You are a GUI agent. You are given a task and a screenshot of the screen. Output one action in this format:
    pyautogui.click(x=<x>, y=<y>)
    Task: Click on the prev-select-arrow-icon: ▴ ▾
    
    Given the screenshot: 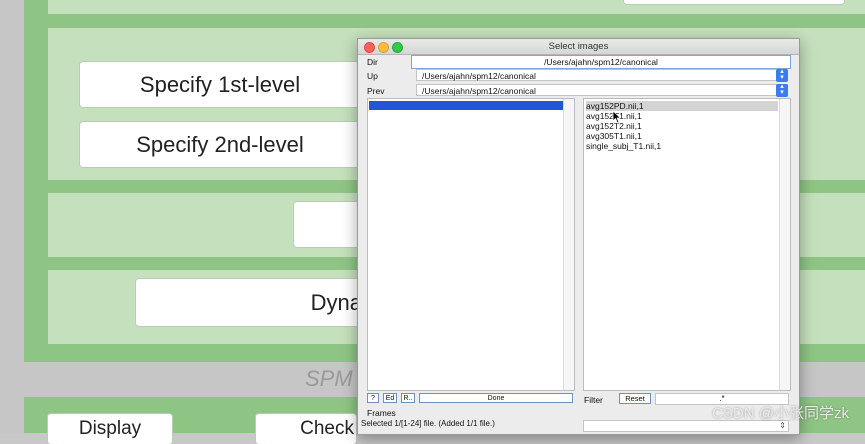 What is the action you would take?
    pyautogui.click(x=782, y=90)
    